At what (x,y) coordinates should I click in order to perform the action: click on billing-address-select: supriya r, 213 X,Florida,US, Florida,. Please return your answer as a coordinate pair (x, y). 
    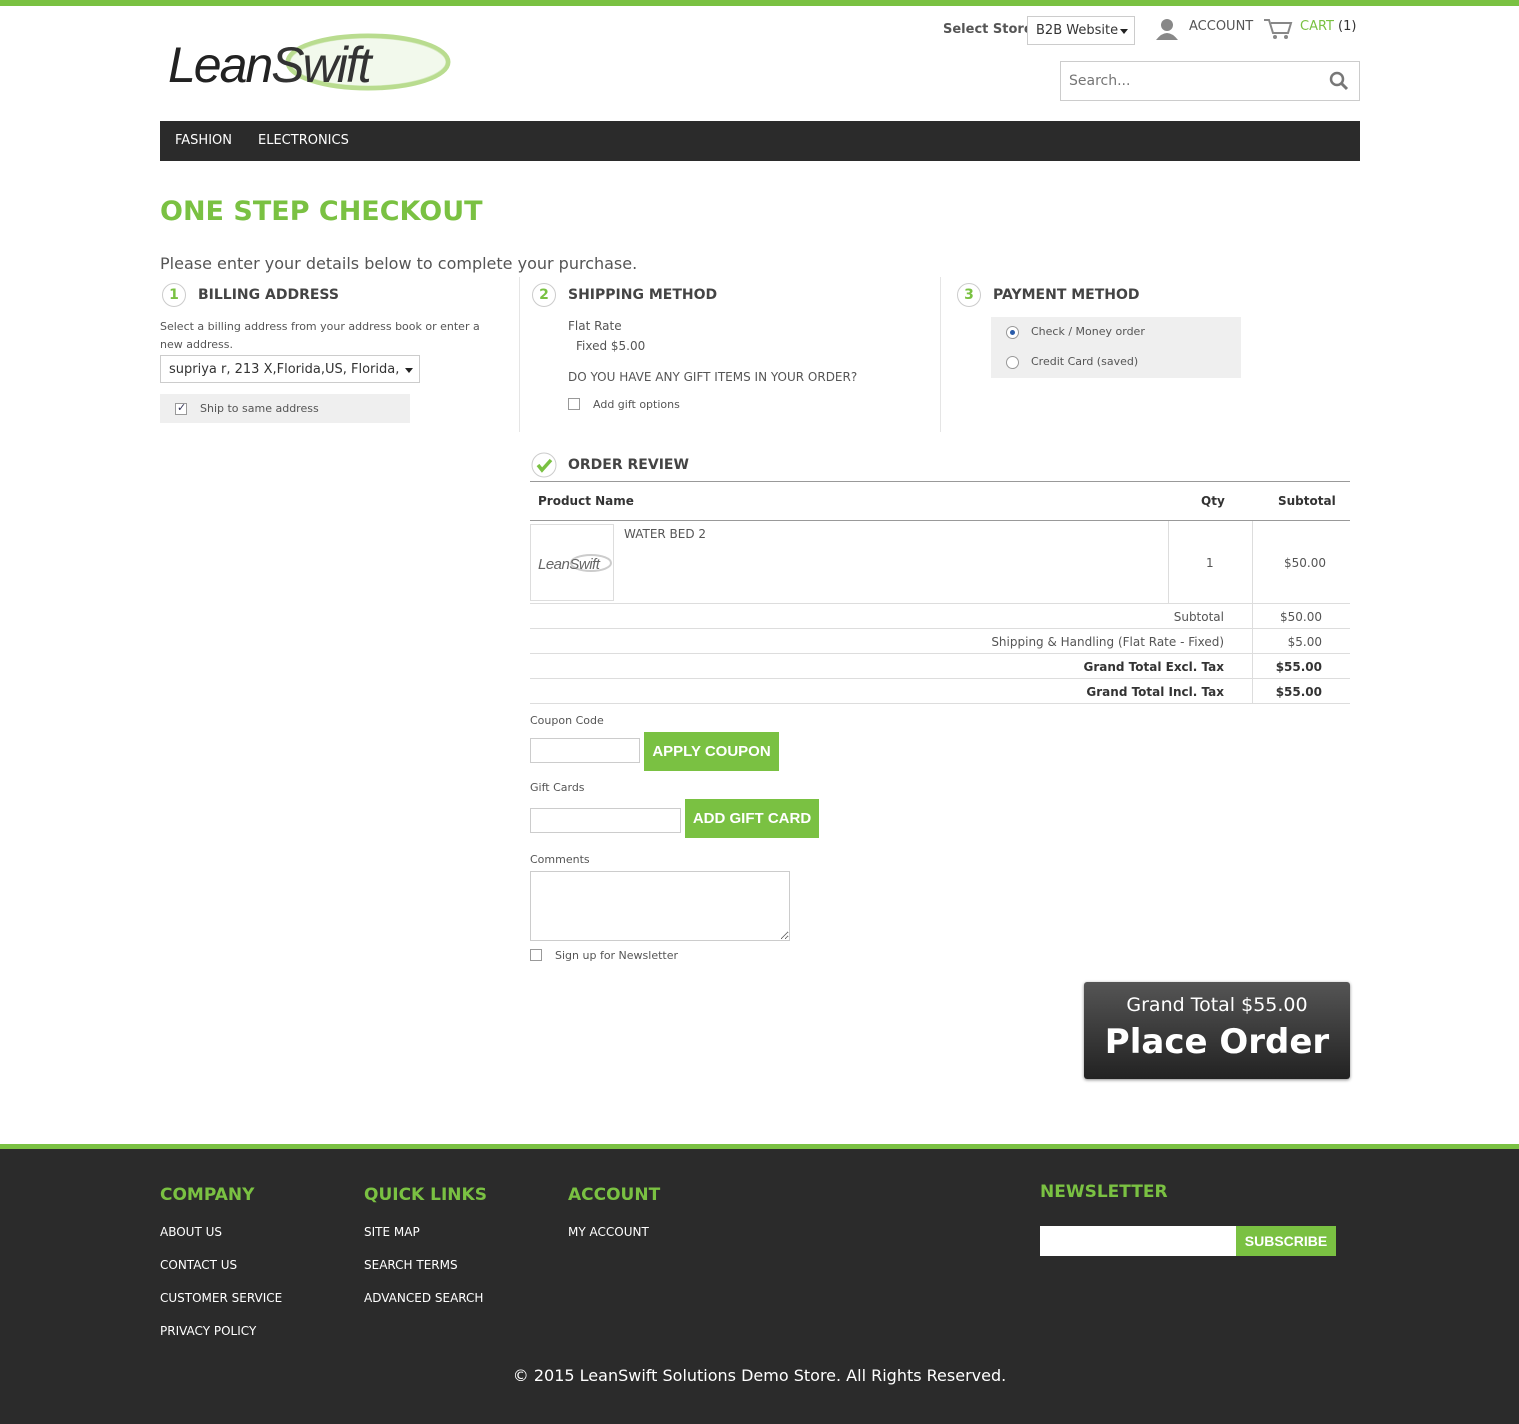
    Looking at the image, I should click on (290, 369).